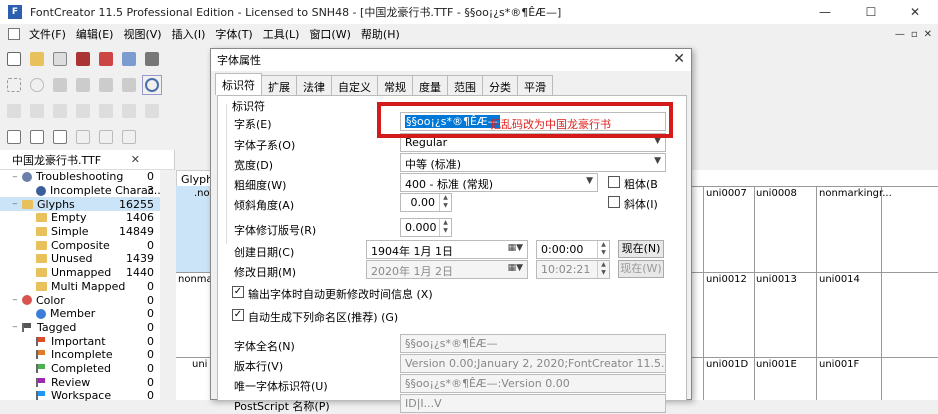  Describe the element at coordinates (14, 59) in the screenshot. I see `new-file-icon` at that location.